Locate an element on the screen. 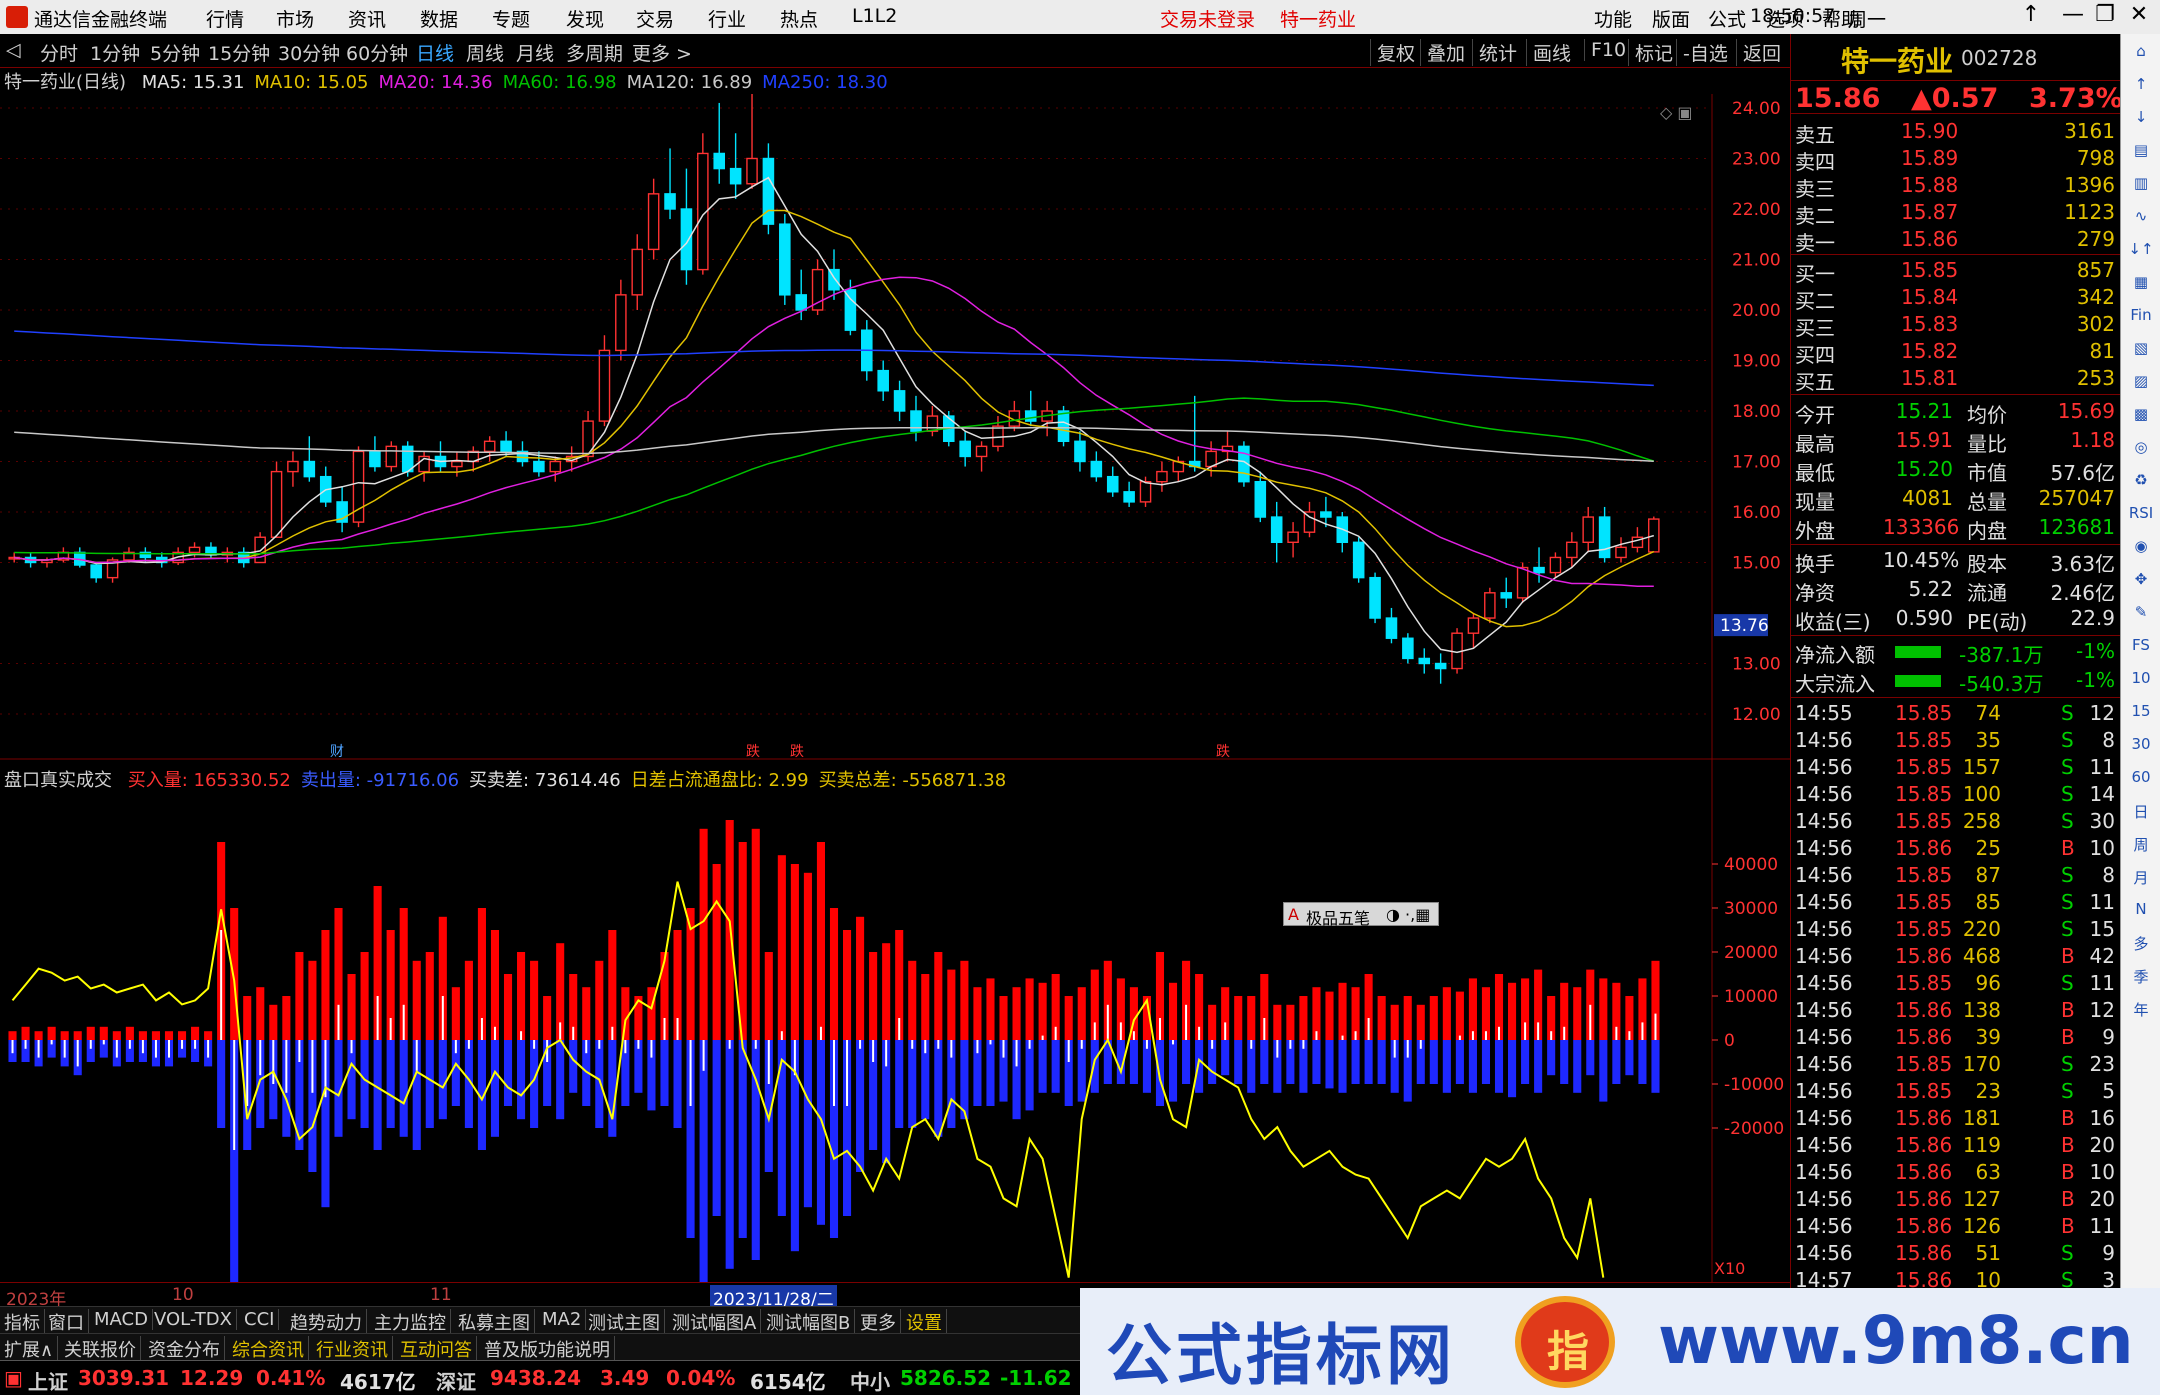  period-tab: 15分钟 is located at coordinates (239, 52).